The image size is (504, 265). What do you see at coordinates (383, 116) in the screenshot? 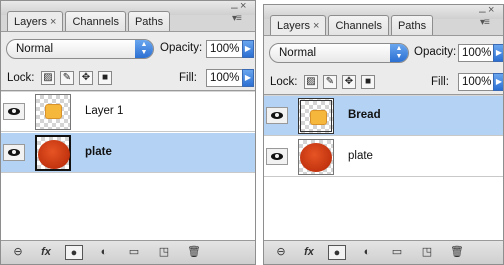
I see `layer-row-bread: Bread` at bounding box center [383, 116].